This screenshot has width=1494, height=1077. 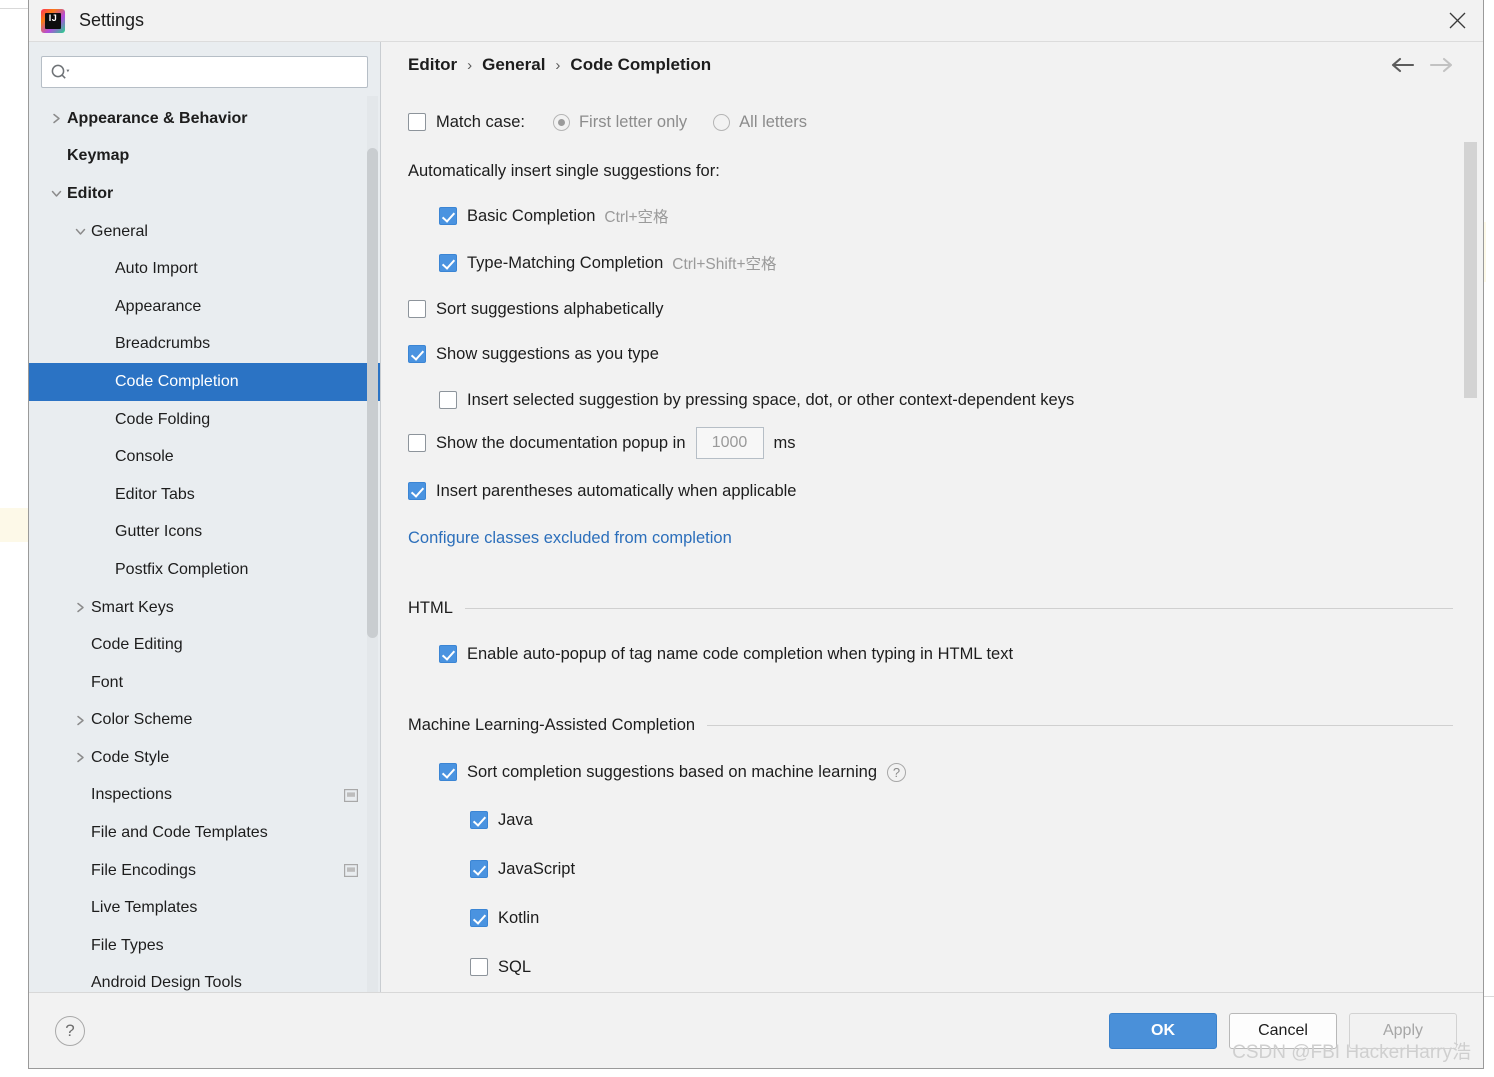 I want to click on radio-first-letter-only, so click(x=561, y=122).